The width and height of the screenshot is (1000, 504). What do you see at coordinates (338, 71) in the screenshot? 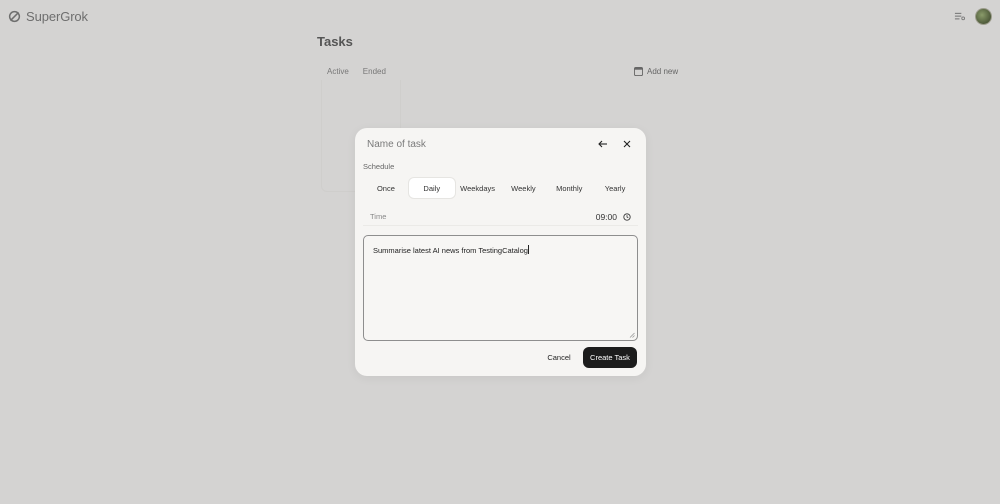
I see `tab-active: Active` at bounding box center [338, 71].